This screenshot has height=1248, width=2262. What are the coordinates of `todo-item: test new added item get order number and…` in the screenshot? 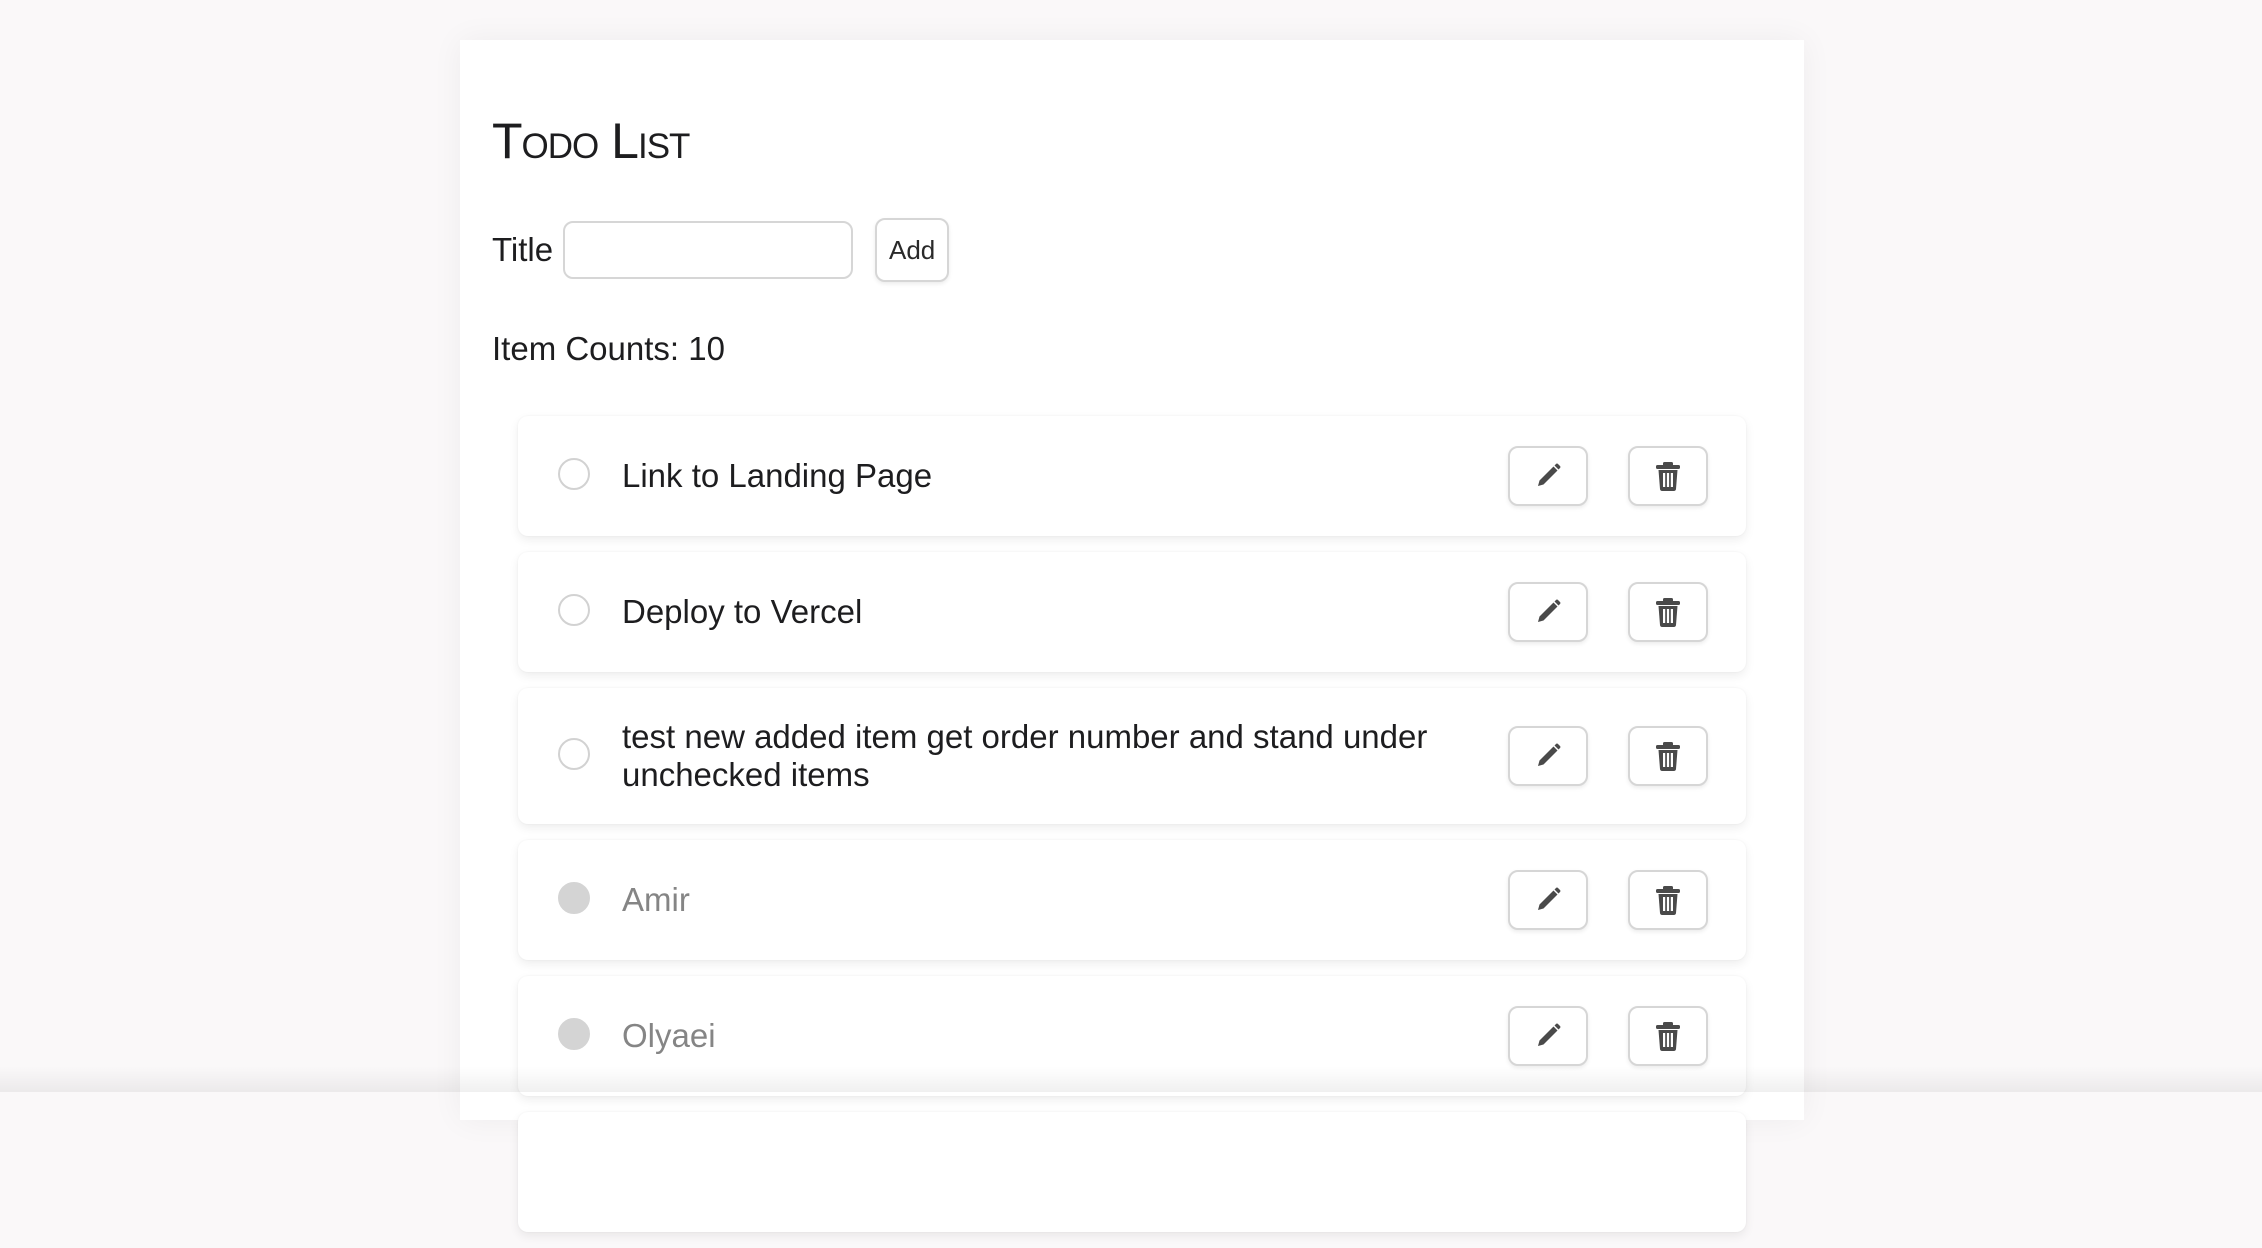 It's located at (1132, 756).